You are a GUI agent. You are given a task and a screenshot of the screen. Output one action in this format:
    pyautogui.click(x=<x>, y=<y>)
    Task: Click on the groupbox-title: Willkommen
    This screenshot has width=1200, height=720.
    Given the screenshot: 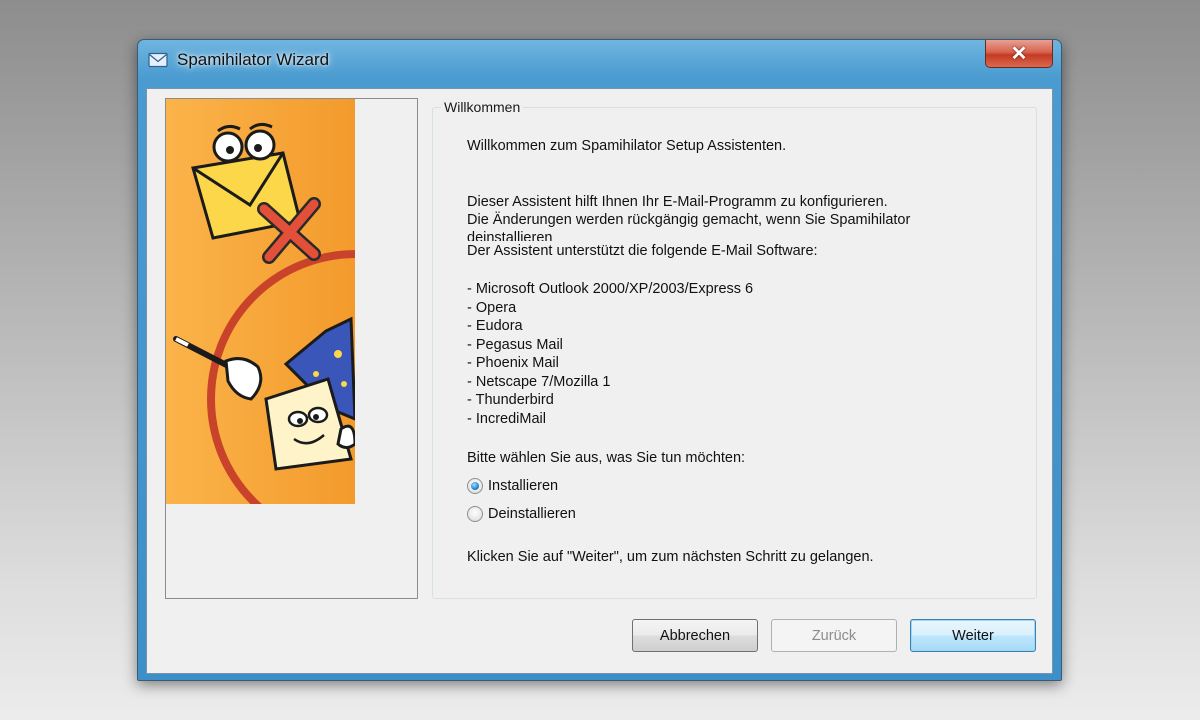 What is the action you would take?
    pyautogui.click(x=482, y=107)
    